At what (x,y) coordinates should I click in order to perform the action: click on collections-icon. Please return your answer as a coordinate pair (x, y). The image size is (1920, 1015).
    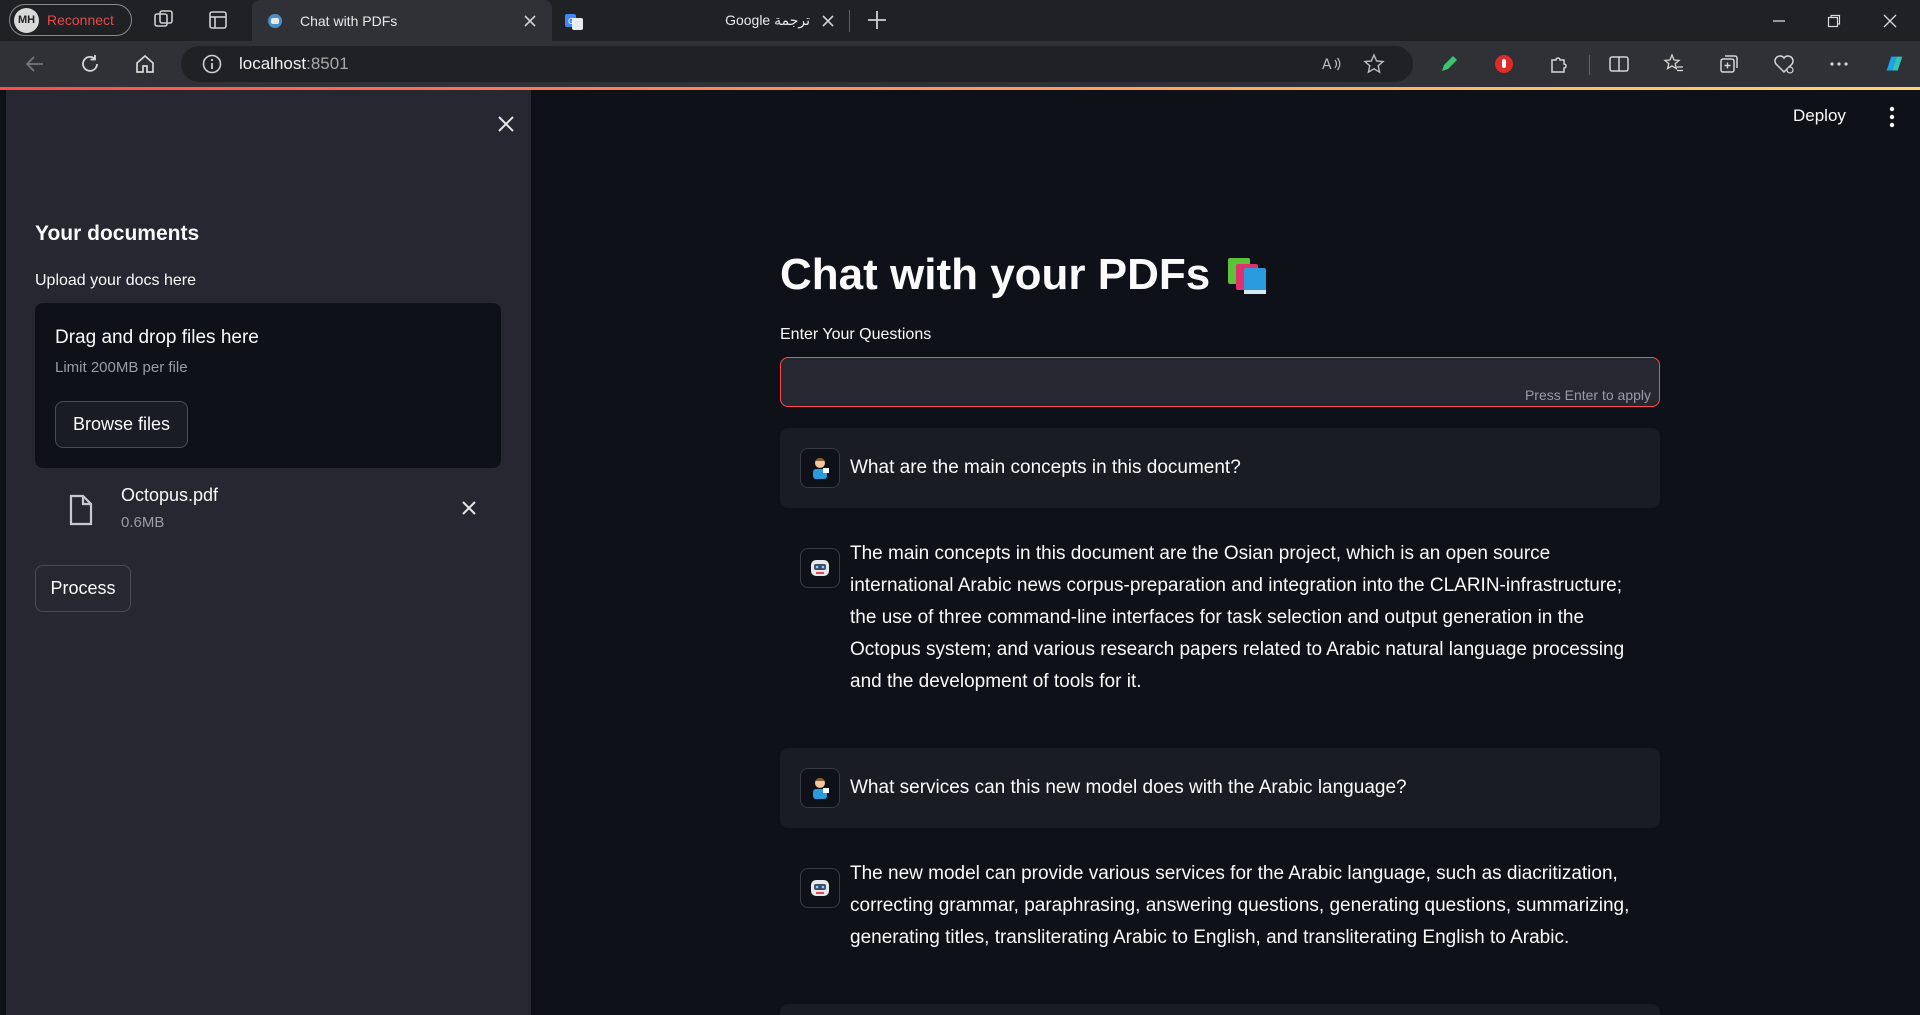
    Looking at the image, I should click on (1729, 64).